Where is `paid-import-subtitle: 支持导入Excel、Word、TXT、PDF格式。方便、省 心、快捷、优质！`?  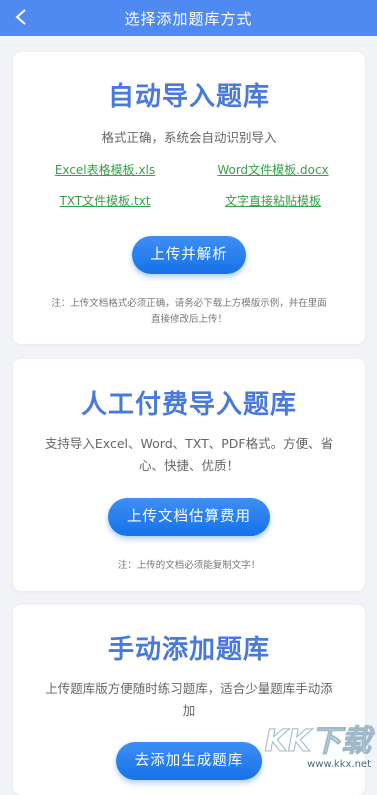 paid-import-subtitle: 支持导入Excel、Word、TXT、PDF格式。方便、省 心、快捷、优质！ is located at coordinates (189, 455).